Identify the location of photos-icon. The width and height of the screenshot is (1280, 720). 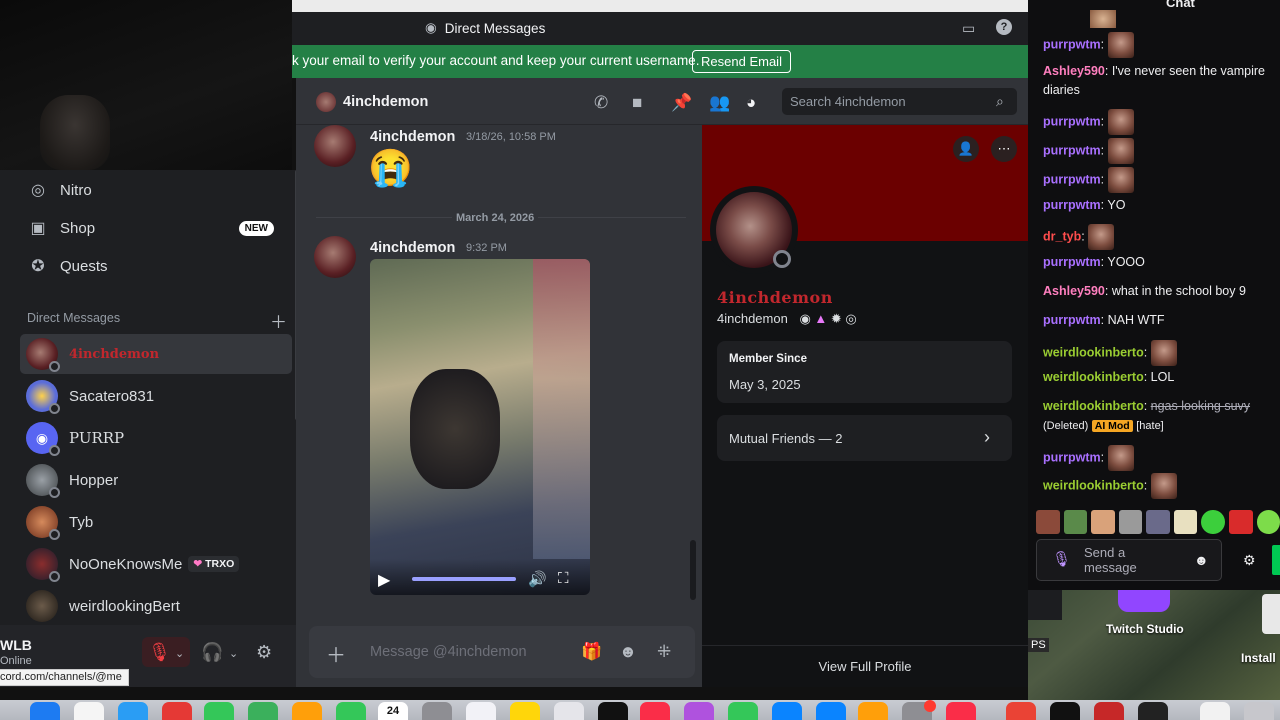
(307, 711).